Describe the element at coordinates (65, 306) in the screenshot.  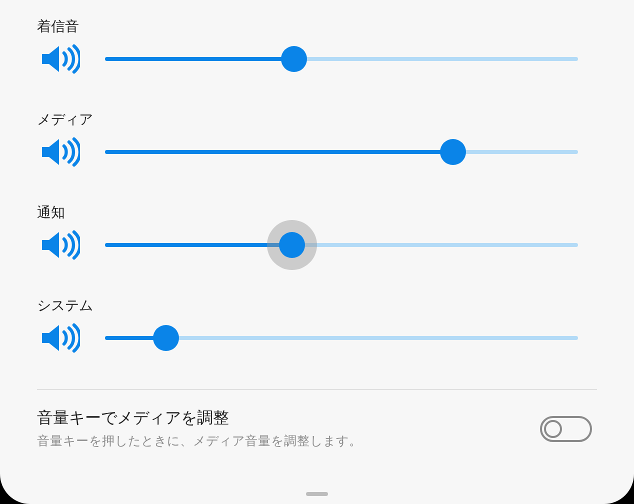
I see `slider-label: システム` at that location.